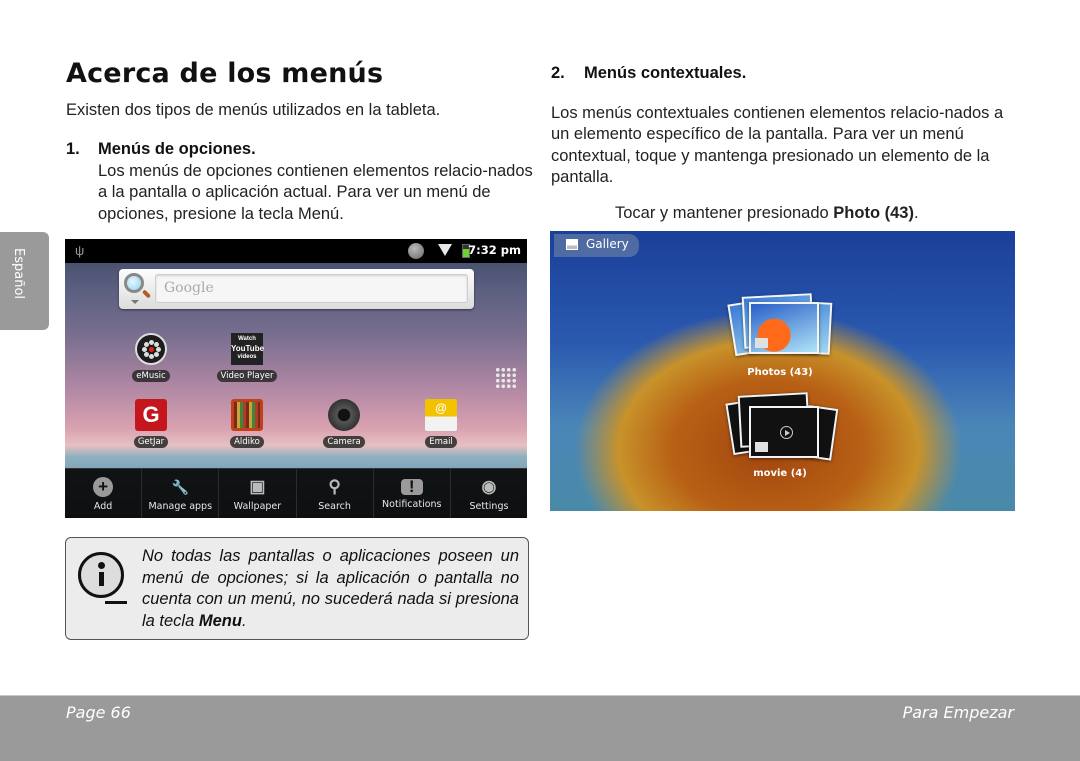 The width and height of the screenshot is (1080, 761). What do you see at coordinates (73, 149) in the screenshot?
I see `section1-number: 1.` at bounding box center [73, 149].